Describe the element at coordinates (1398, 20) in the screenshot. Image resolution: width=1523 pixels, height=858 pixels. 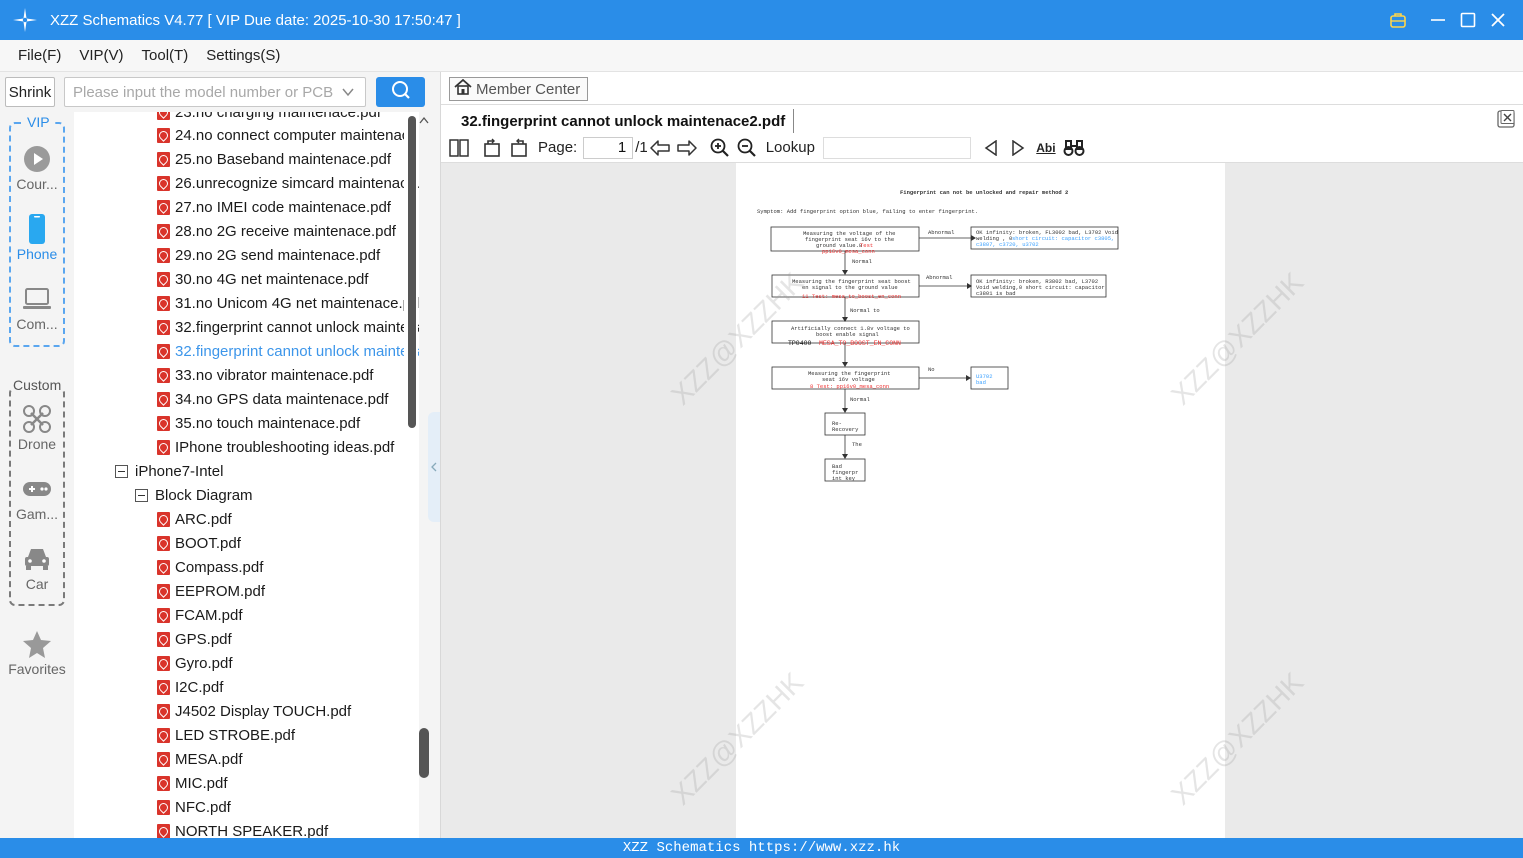
I see `vip-bag-icon` at that location.